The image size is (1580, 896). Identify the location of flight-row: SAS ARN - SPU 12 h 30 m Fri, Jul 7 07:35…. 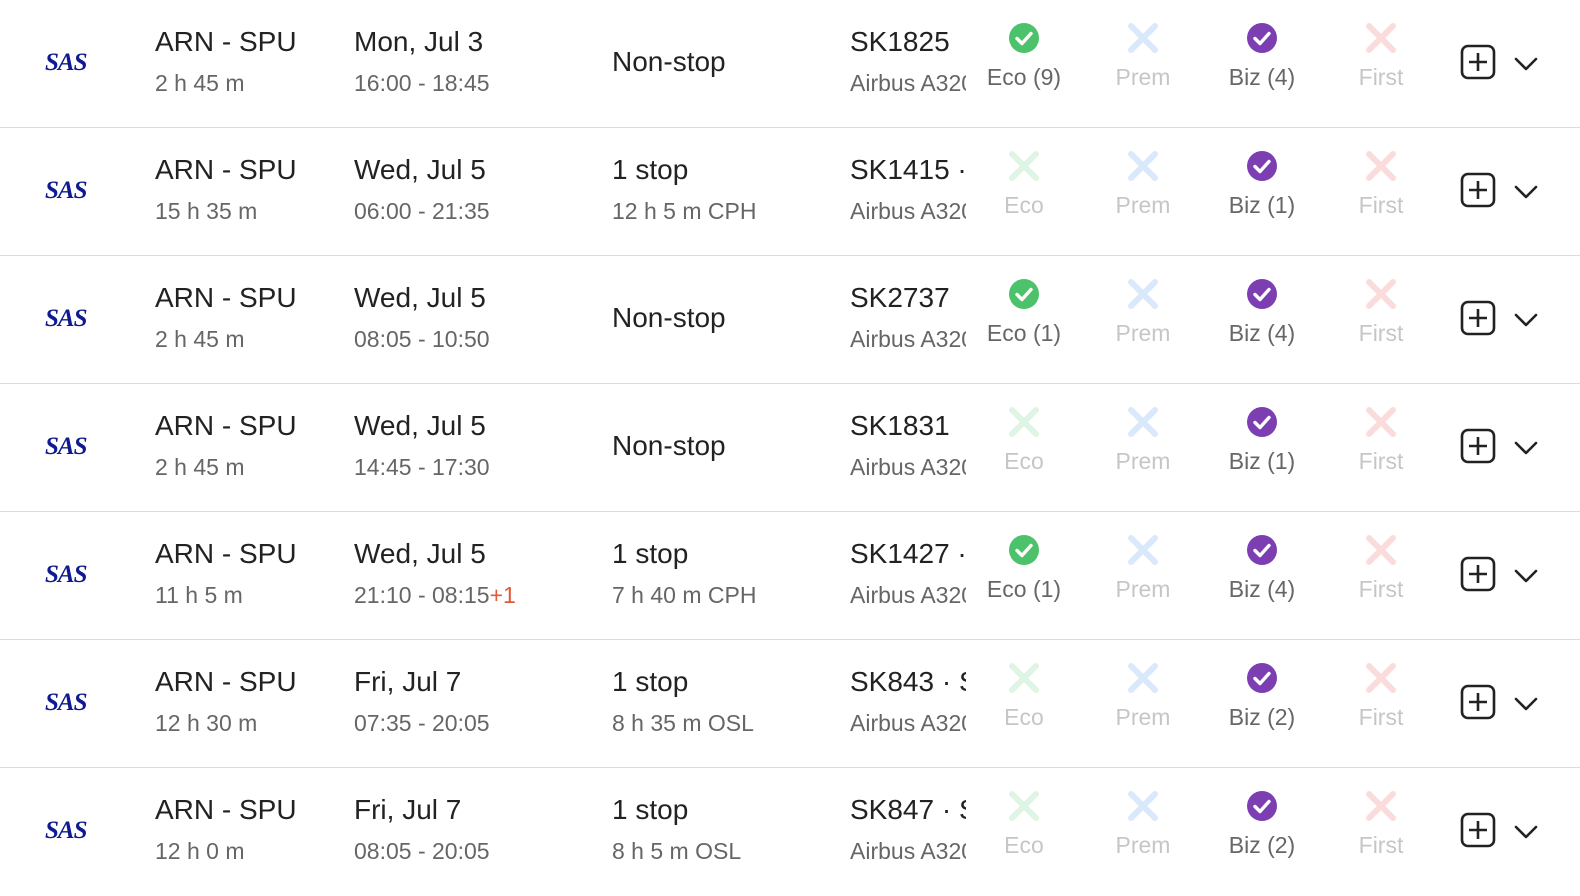
(790, 704).